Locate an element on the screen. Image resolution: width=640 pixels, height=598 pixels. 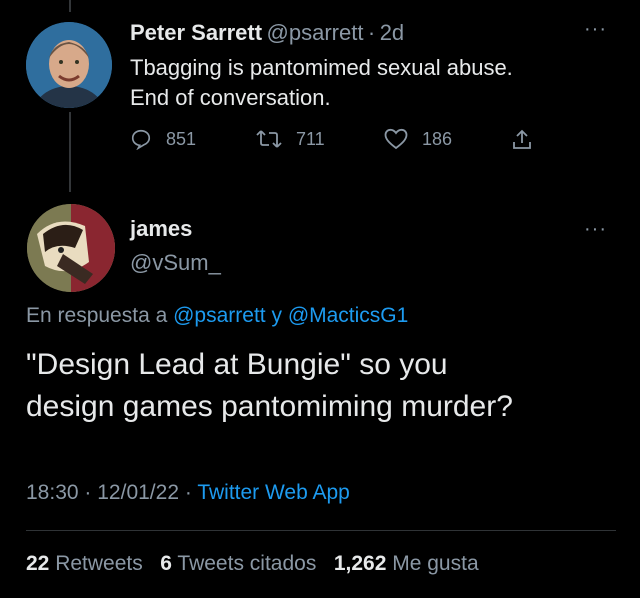
tweet-meta: 18:30 · 12/01/22 · Twitter Web App is located at coordinates (188, 493).